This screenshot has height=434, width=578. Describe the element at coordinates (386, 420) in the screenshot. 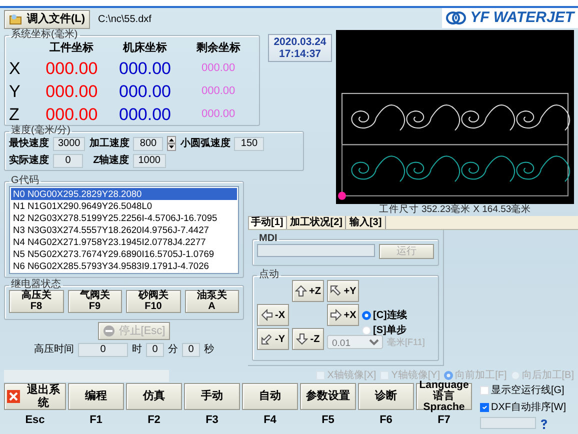

I see `shortcut-label: F6` at that location.